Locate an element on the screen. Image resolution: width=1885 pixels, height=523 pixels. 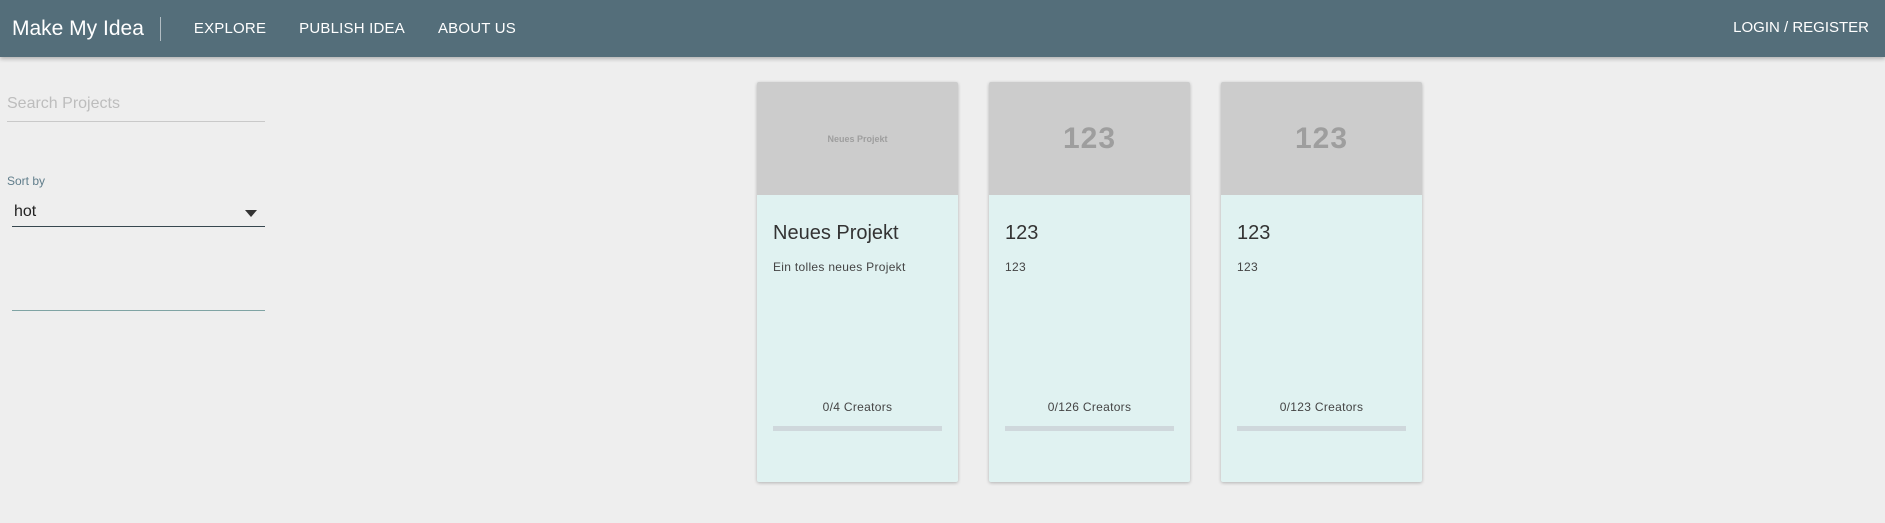
nav-about-us: ABOUT US is located at coordinates (477, 28).